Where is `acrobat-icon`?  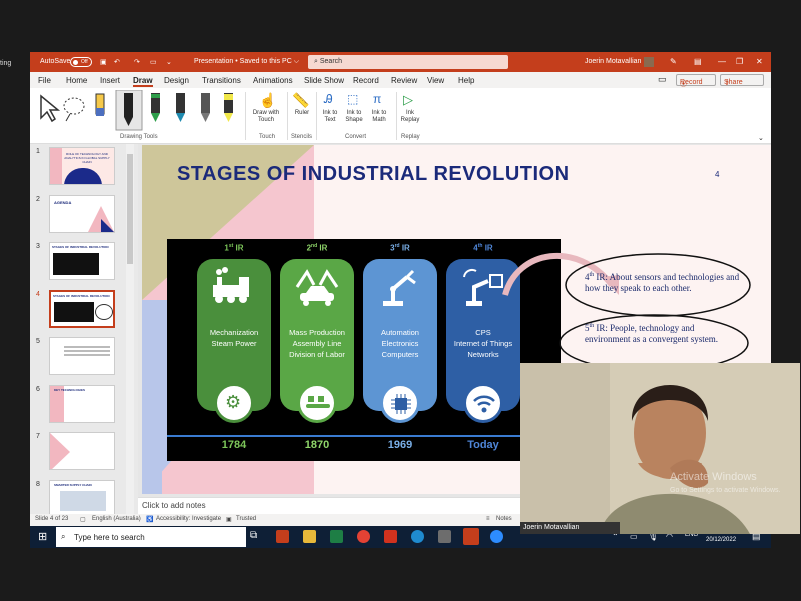
acrobat-icon is located at coordinates (390, 536).